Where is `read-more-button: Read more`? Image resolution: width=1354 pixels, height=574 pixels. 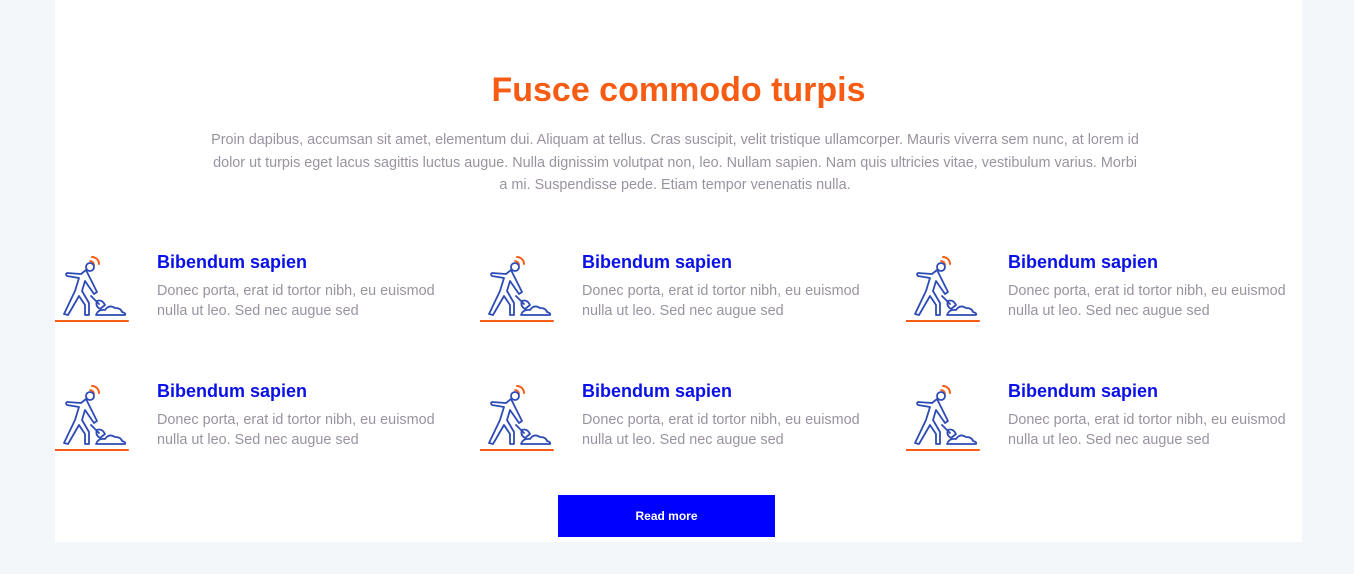
read-more-button: Read more is located at coordinates (666, 516).